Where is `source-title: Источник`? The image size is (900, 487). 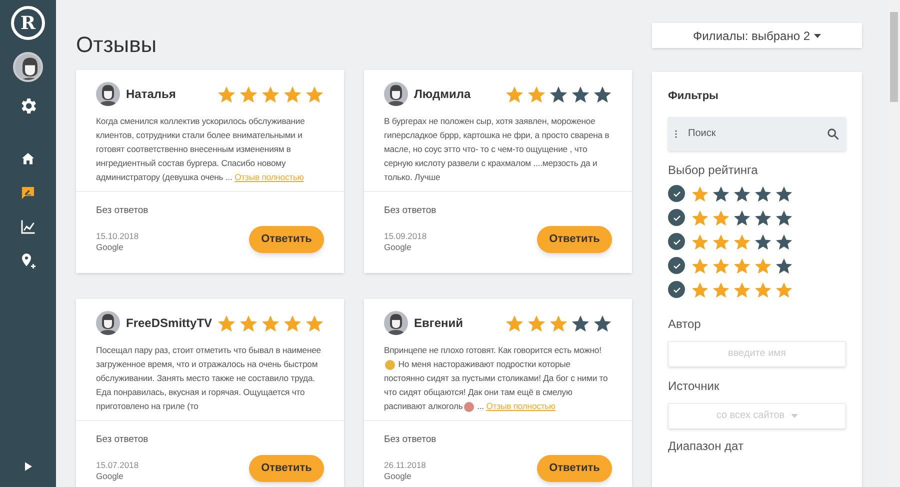
source-title: Источник is located at coordinates (694, 386).